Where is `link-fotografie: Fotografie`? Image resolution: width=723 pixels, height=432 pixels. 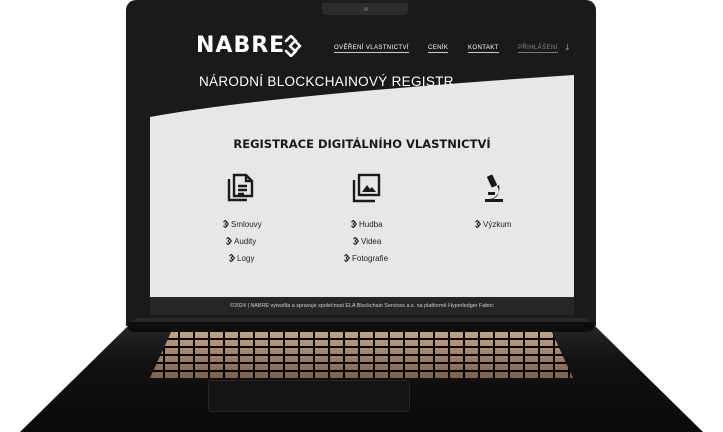 link-fotografie: Fotografie is located at coordinates (366, 258).